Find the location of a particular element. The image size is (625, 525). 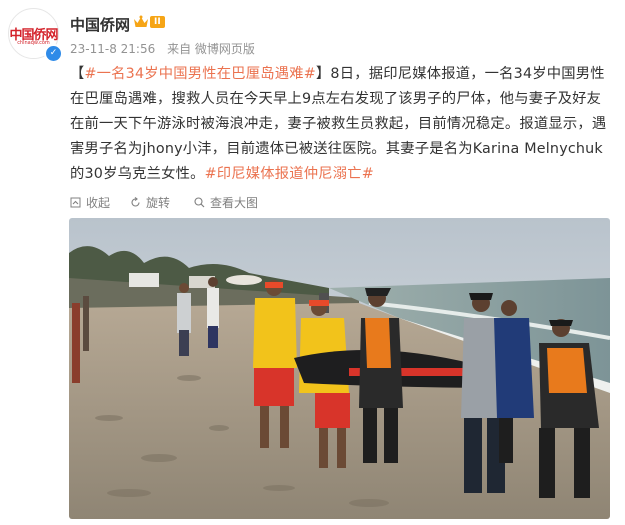

zoom-icon is located at coordinates (199, 202).